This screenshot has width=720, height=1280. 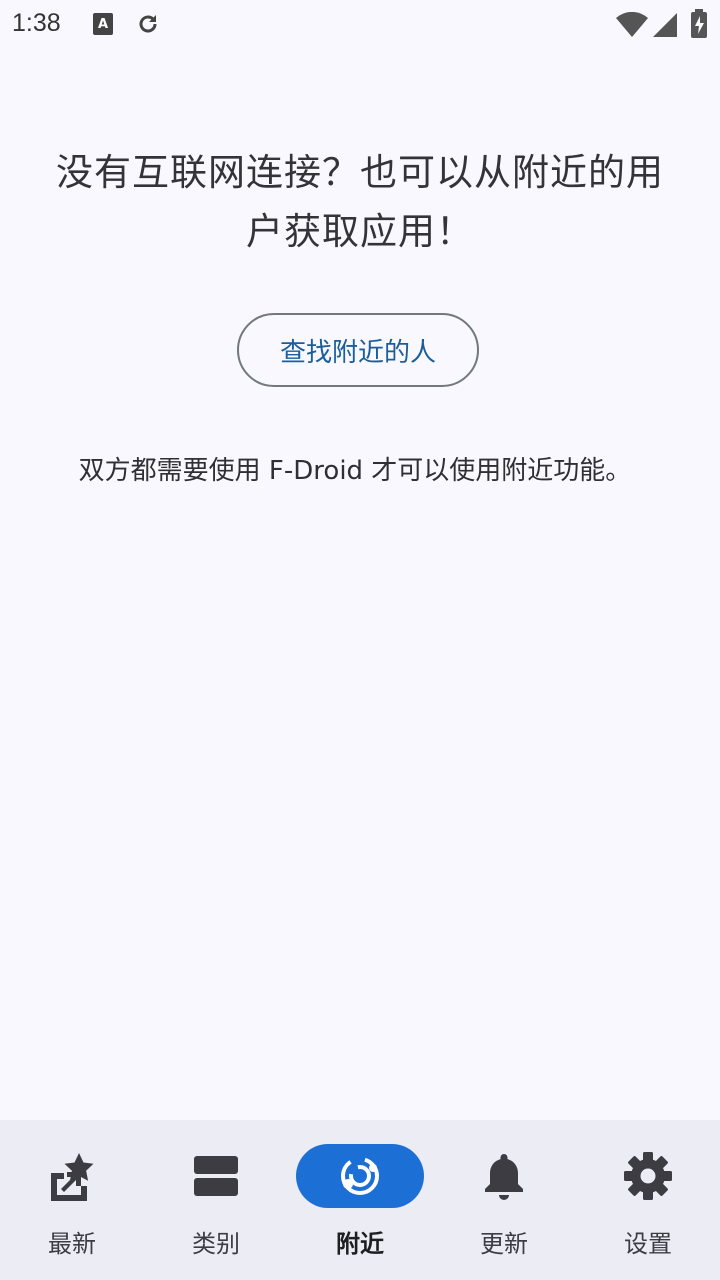 What do you see at coordinates (504, 1244) in the screenshot?
I see `nav-label-updates: 更新` at bounding box center [504, 1244].